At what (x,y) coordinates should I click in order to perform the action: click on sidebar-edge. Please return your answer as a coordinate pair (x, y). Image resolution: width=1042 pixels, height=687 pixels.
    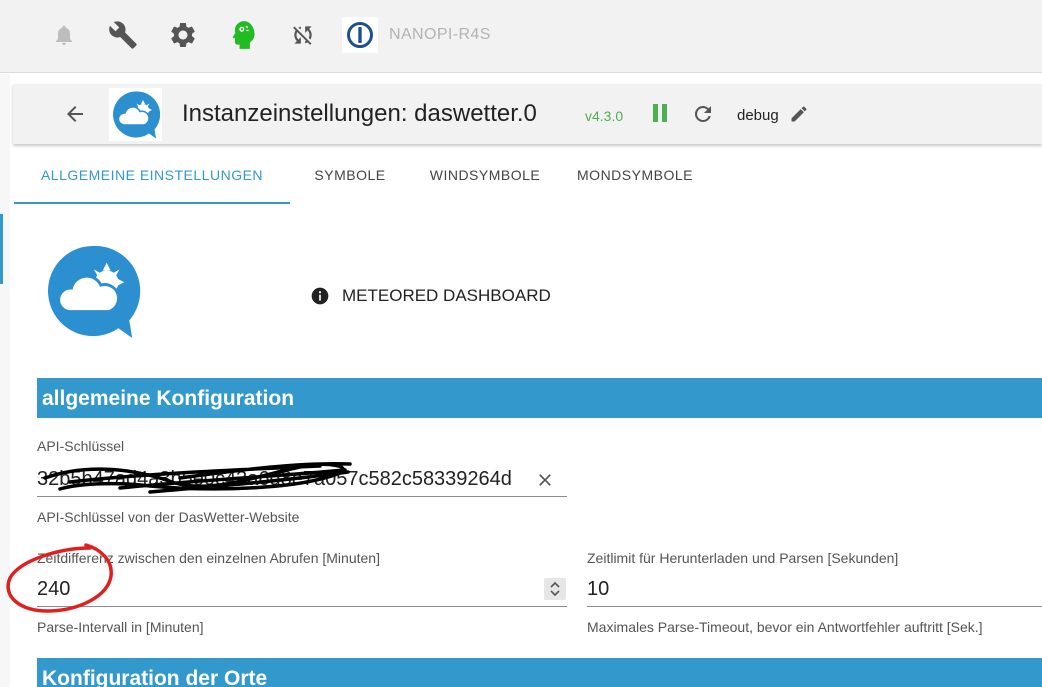
    Looking at the image, I should click on (5, 380).